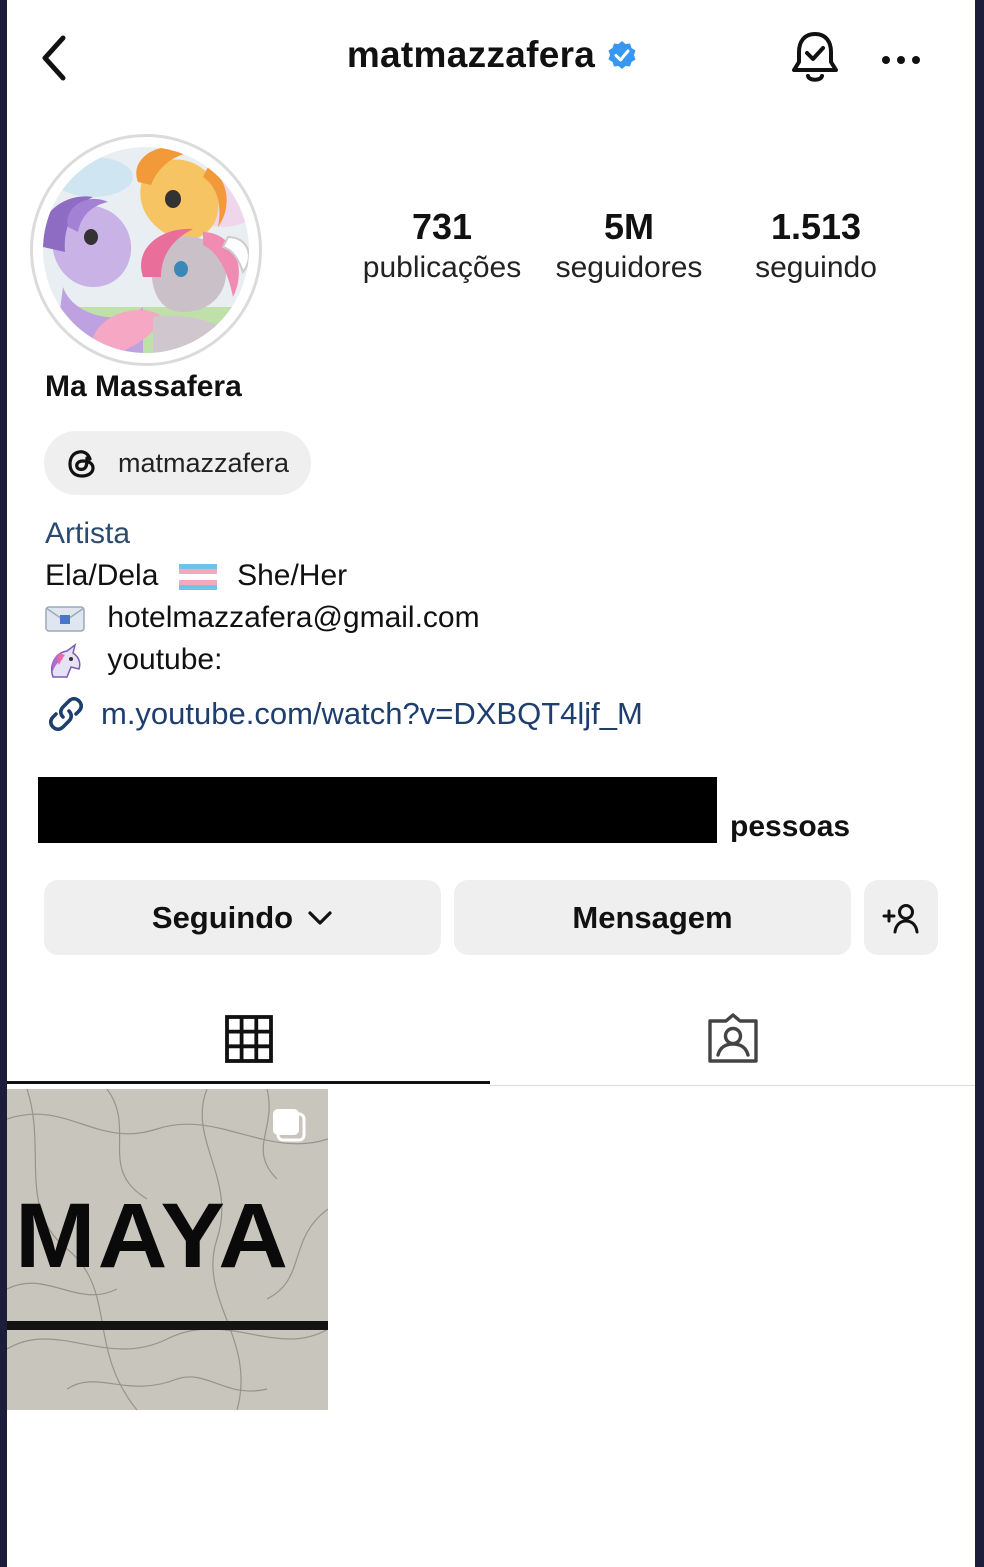  I want to click on message-button: Mensagem, so click(652, 917).